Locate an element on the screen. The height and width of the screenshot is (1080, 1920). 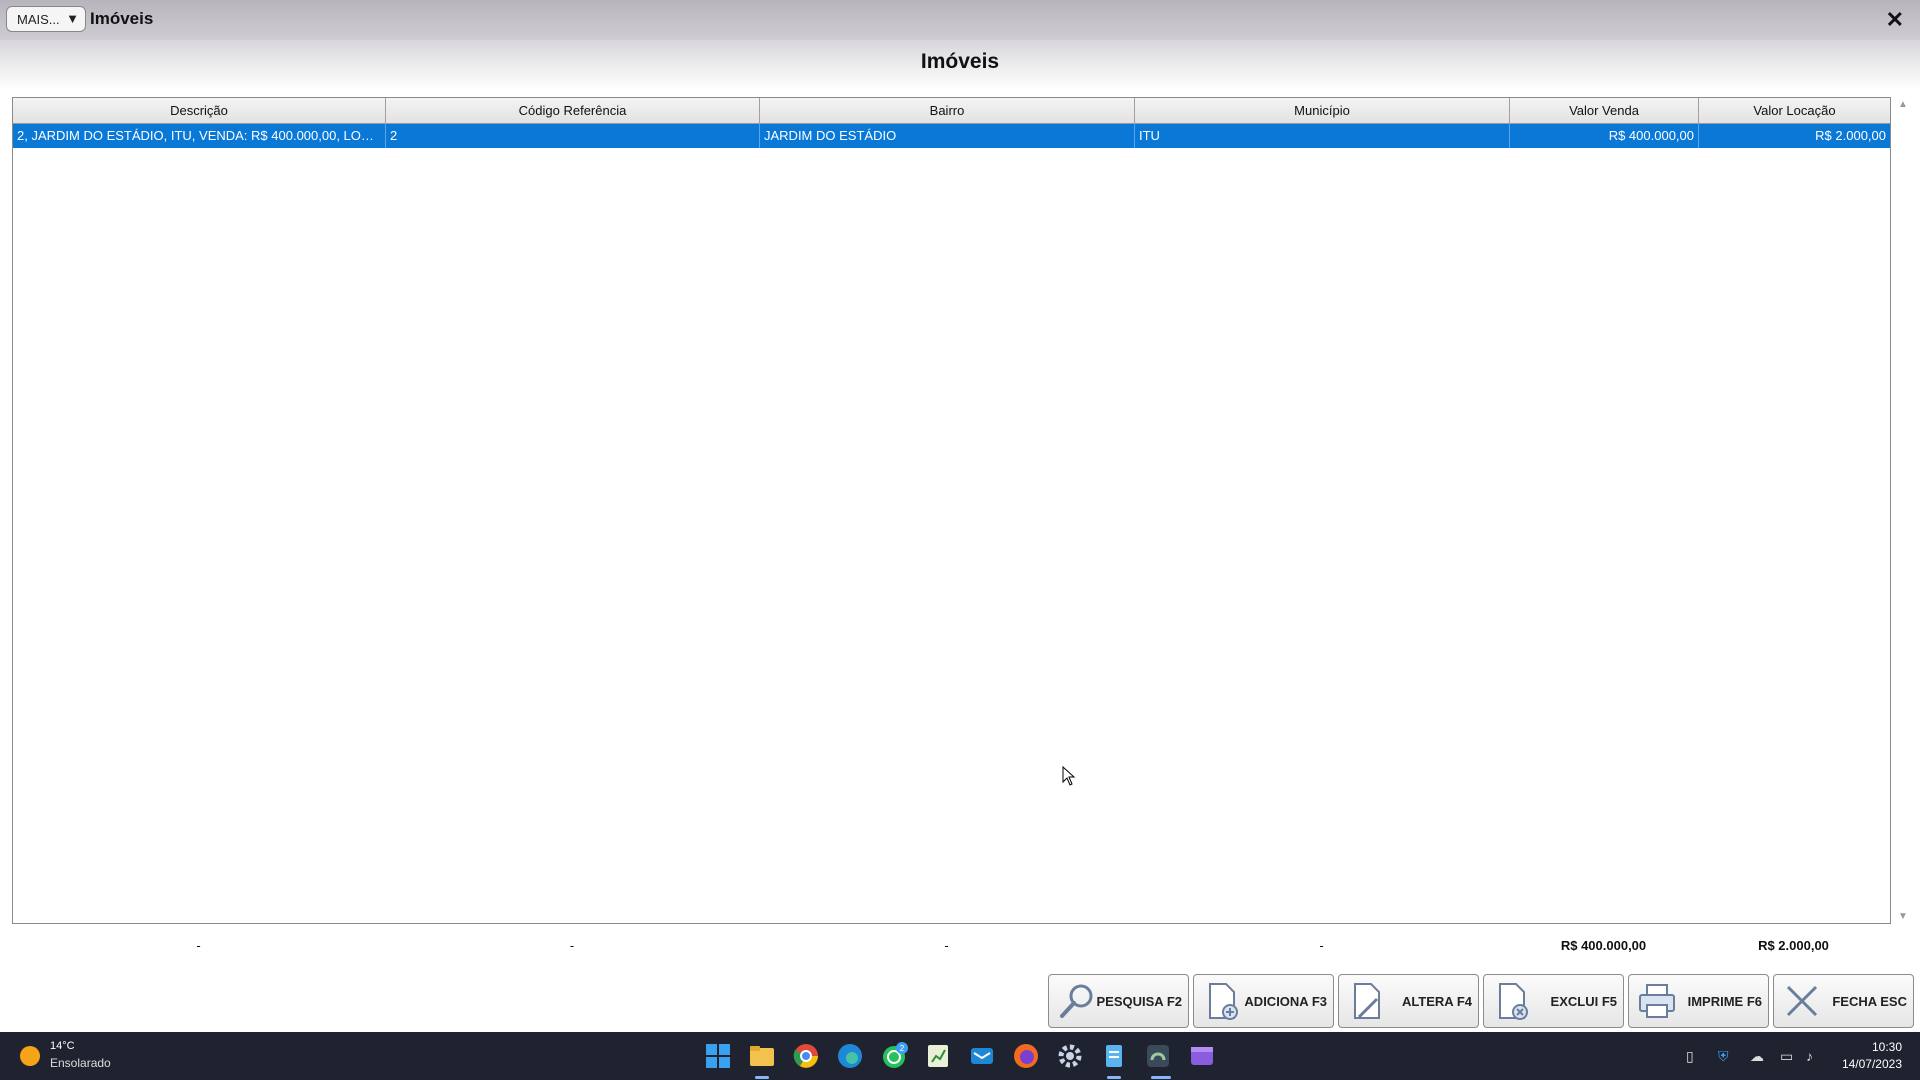
cell-bairro: JARDIM DO ESTÁDIO is located at coordinates (947, 136).